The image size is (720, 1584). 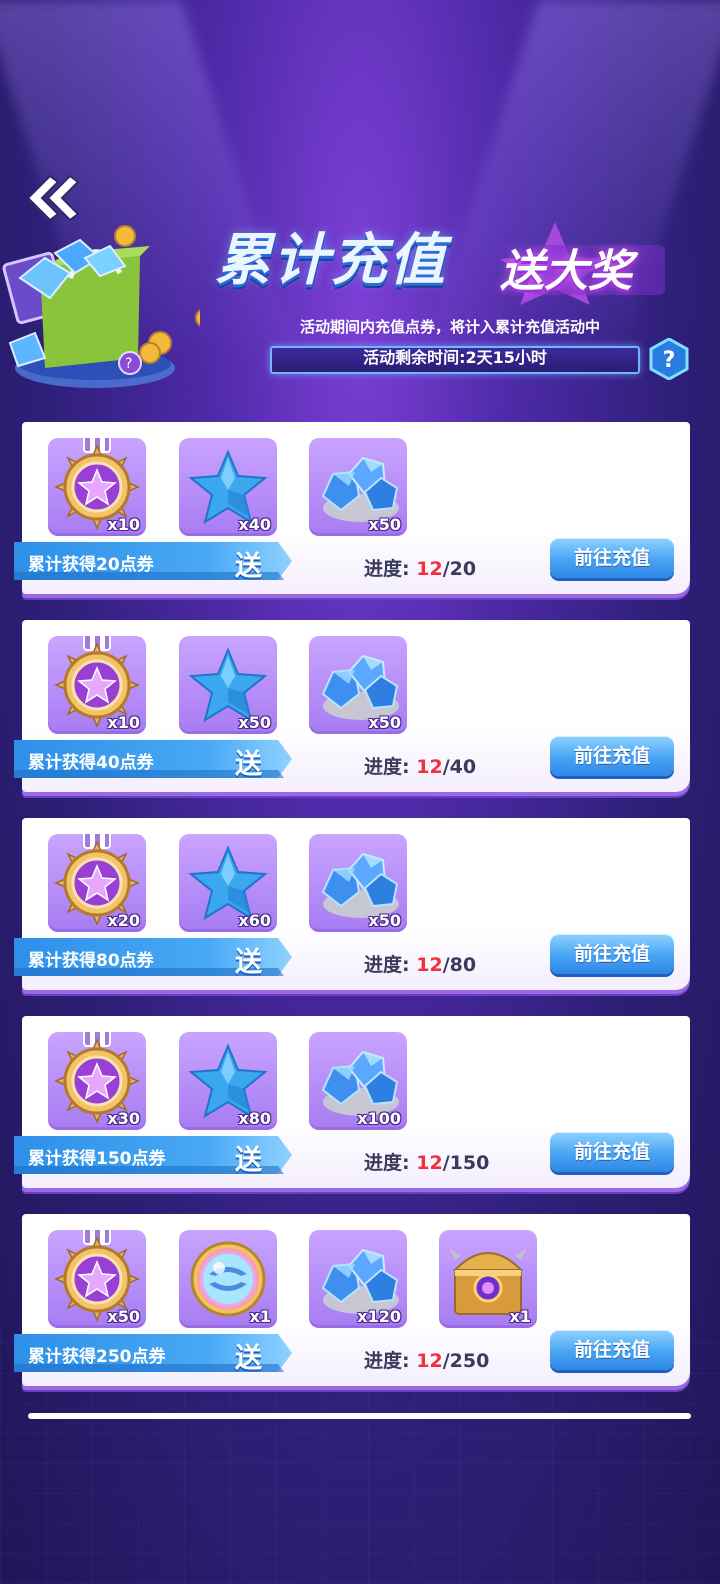 I want to click on reward-item: x120, so click(x=358, y=1279).